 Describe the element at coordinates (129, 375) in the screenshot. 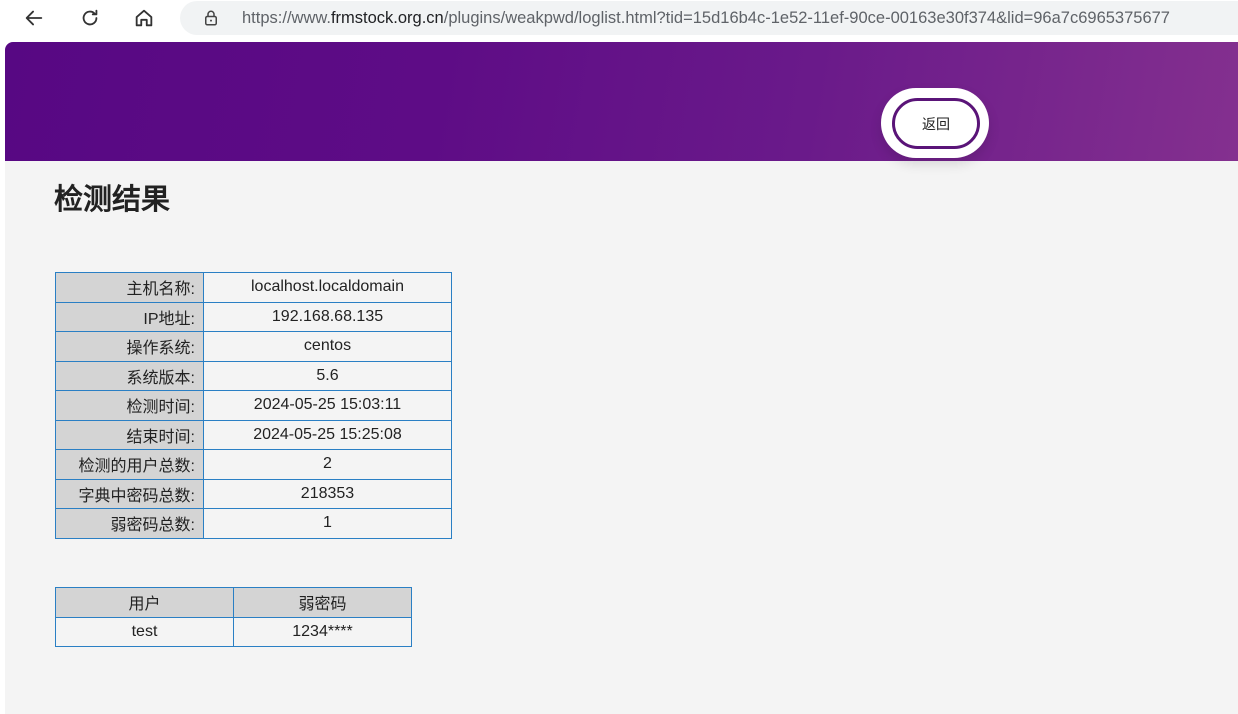

I see `info-label: 系统版本:` at that location.